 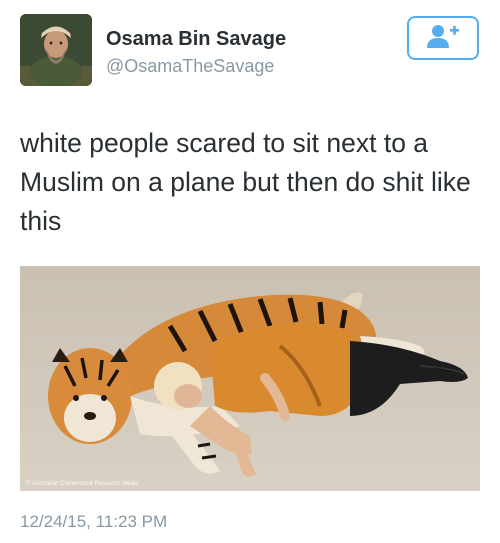 What do you see at coordinates (196, 39) in the screenshot?
I see `display-name: Osama Bin Savage` at bounding box center [196, 39].